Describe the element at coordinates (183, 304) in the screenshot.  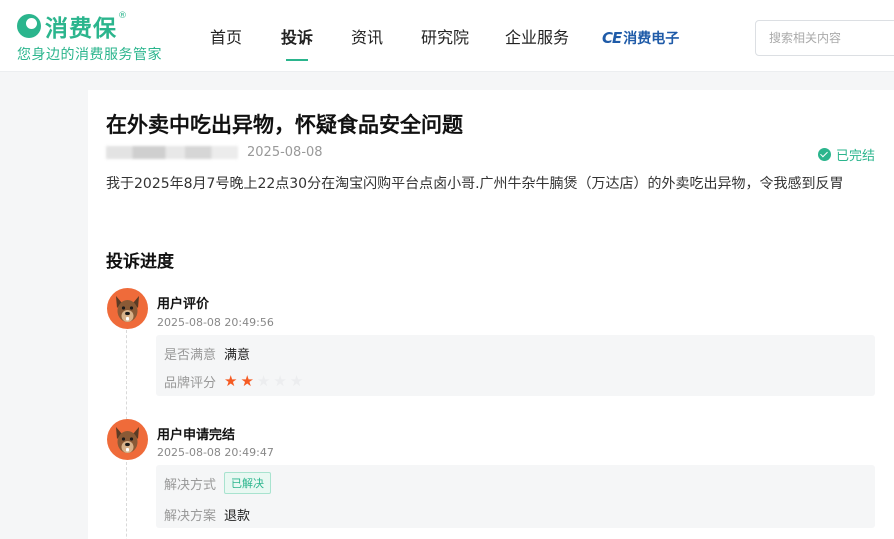
I see `event-title: 用户评价` at that location.